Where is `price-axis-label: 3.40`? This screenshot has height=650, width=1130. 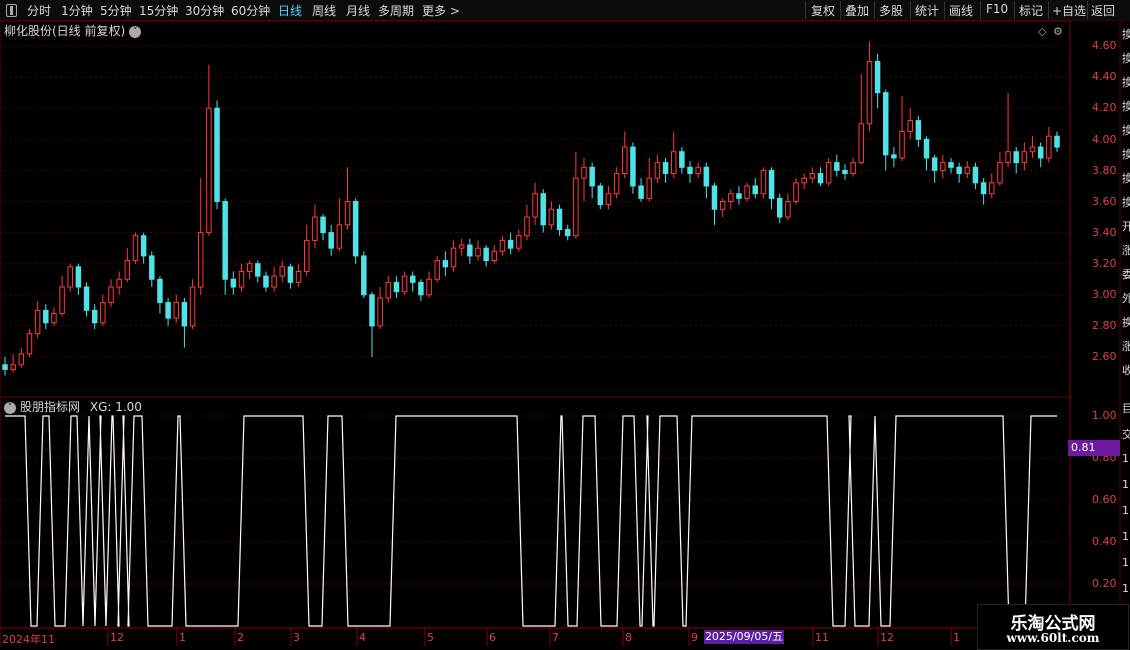
price-axis-label: 3.40 is located at coordinates (1104, 232).